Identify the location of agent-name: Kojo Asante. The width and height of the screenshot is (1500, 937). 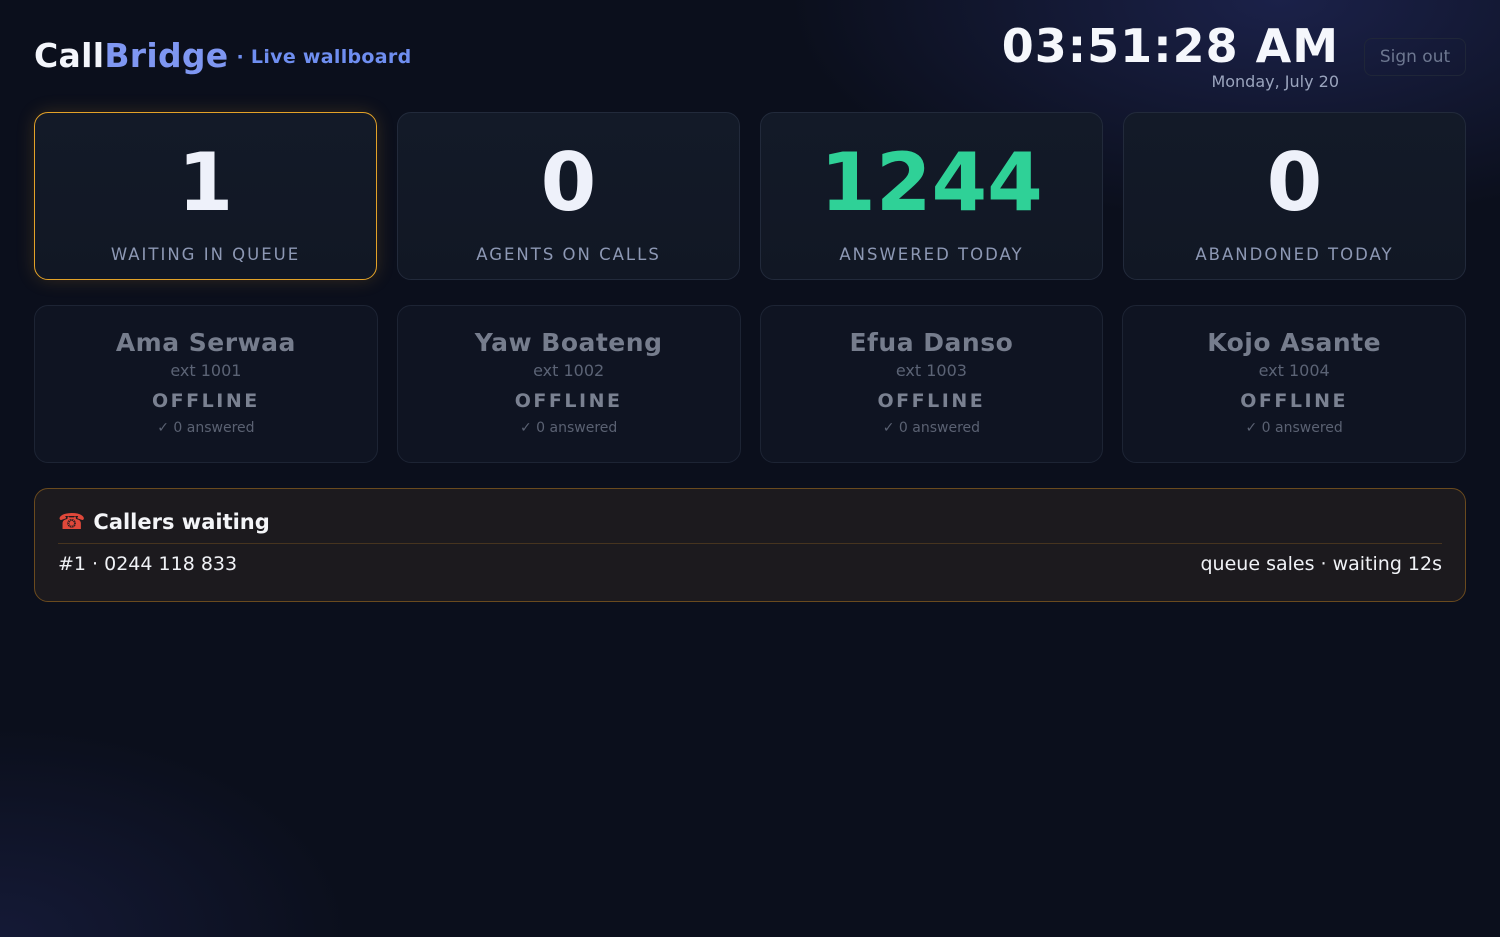
(1294, 342).